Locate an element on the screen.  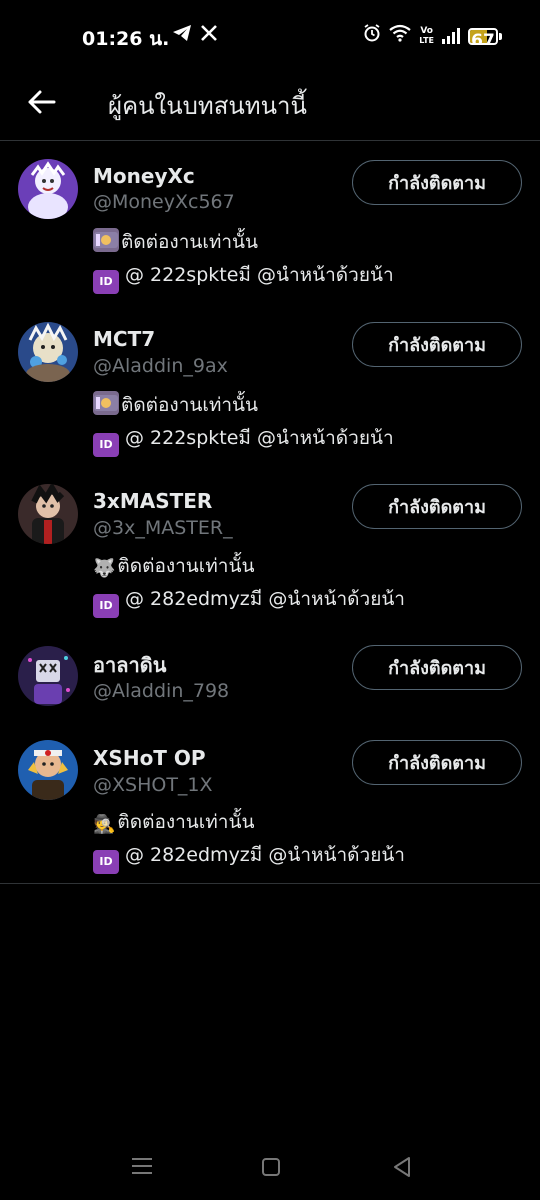
detective-emoji: 🕵 is located at coordinates (104, 824).